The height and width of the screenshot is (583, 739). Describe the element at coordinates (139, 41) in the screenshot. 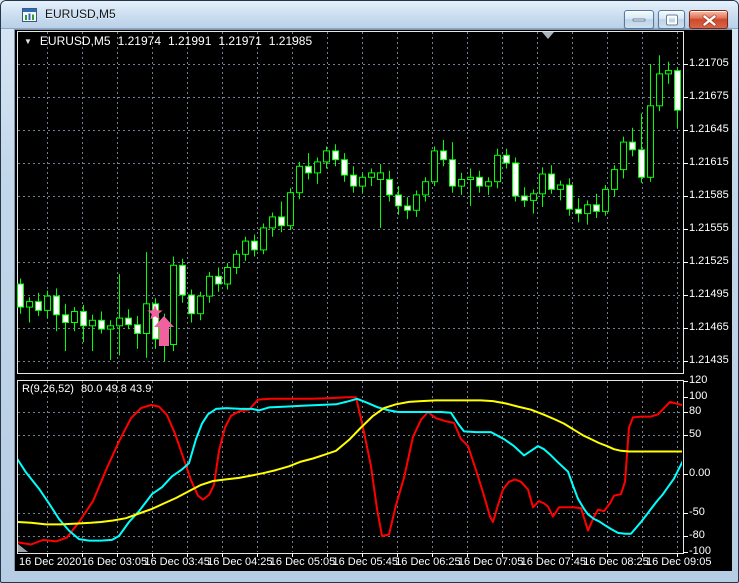

I see `header-open: 1.21974` at that location.